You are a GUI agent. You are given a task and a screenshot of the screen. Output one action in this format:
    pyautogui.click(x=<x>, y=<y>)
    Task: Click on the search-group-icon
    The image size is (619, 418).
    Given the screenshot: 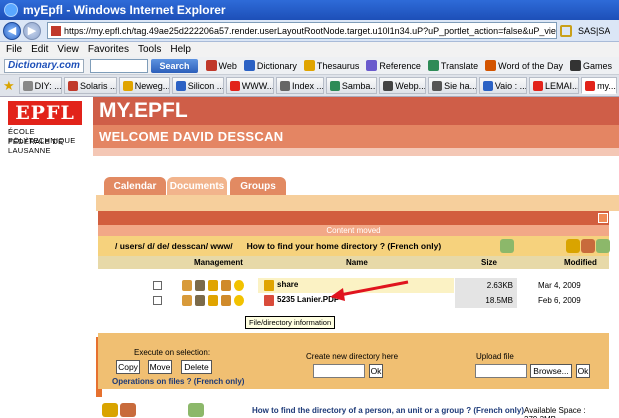 What is the action you would take?
    pyautogui.click(x=128, y=410)
    